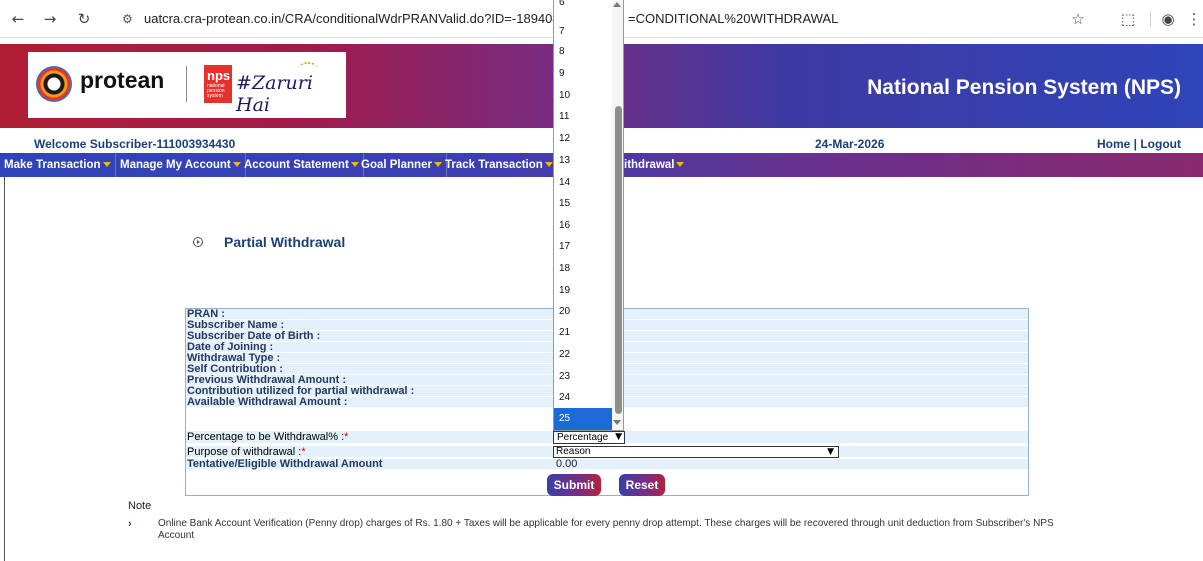  Describe the element at coordinates (1078, 19) in the screenshot. I see `star-icon: ☆` at that location.